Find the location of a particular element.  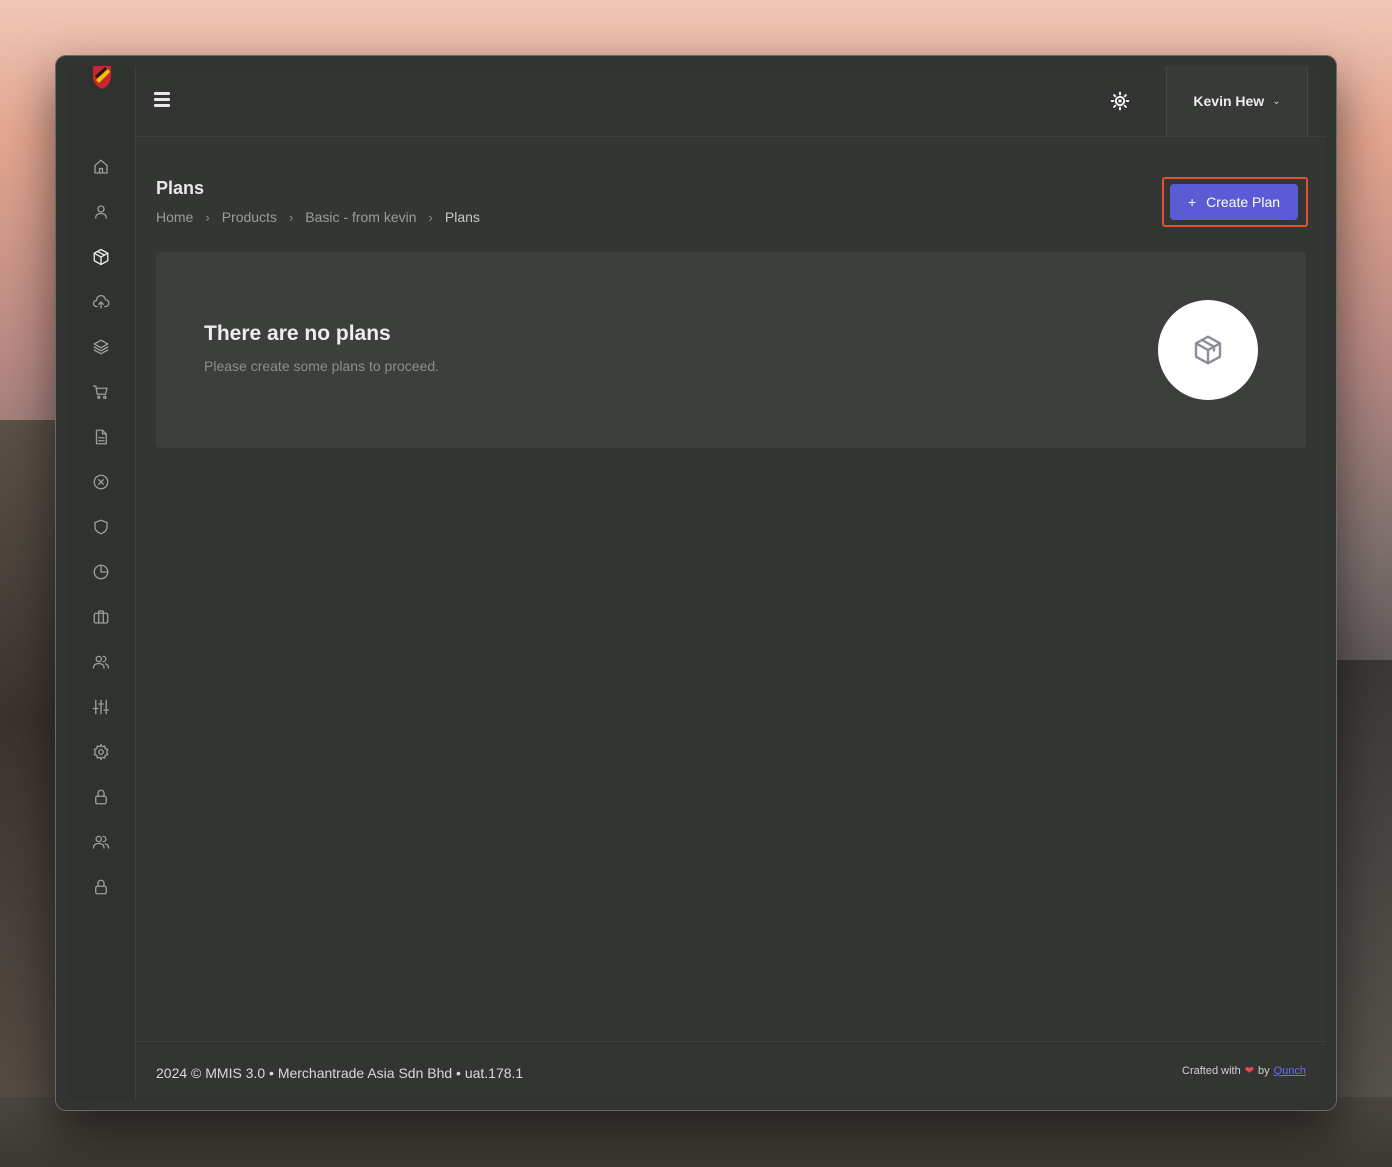

topbar: Kevin Hew ⌄ is located at coordinates (731, 101).